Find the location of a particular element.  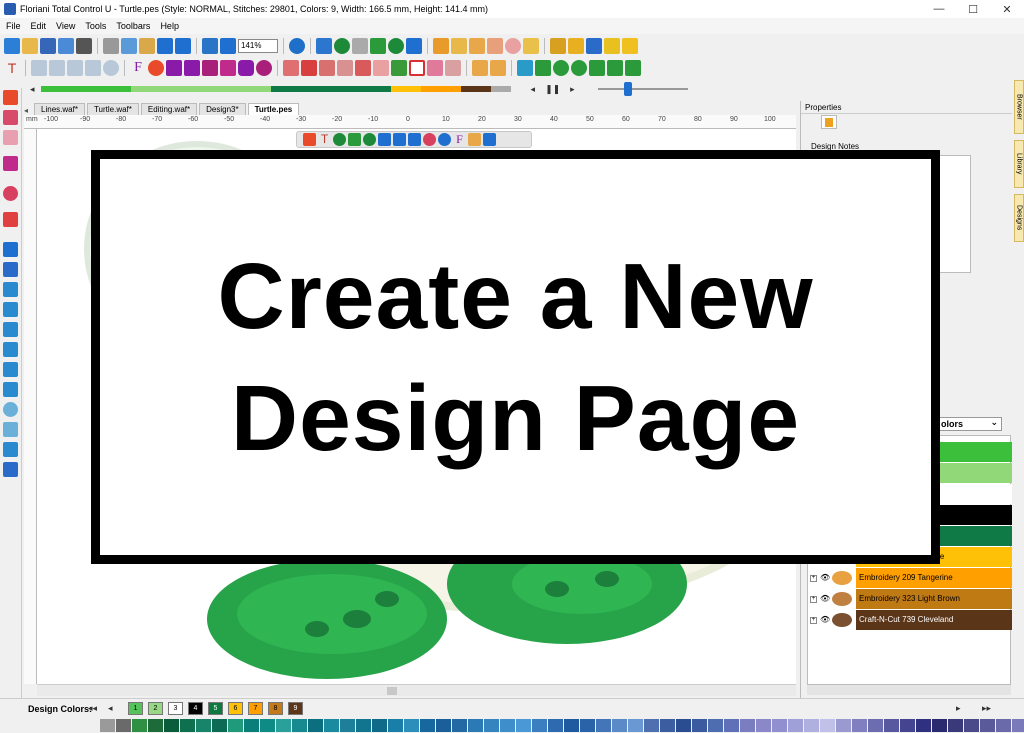

reshape-icon is located at coordinates (10, 137).